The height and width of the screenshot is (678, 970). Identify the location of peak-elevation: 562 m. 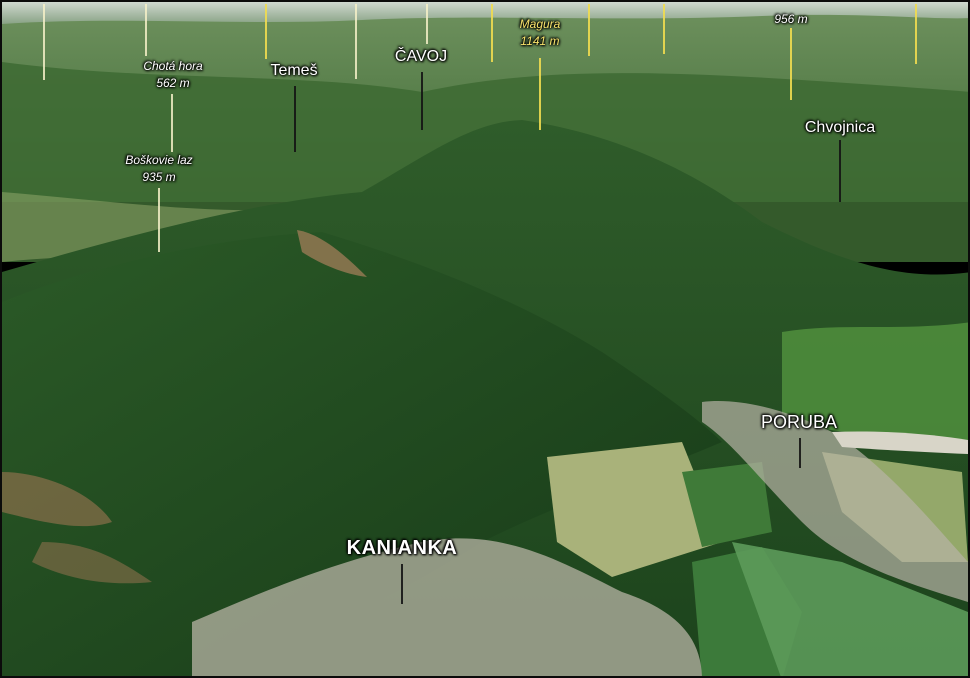
(173, 83).